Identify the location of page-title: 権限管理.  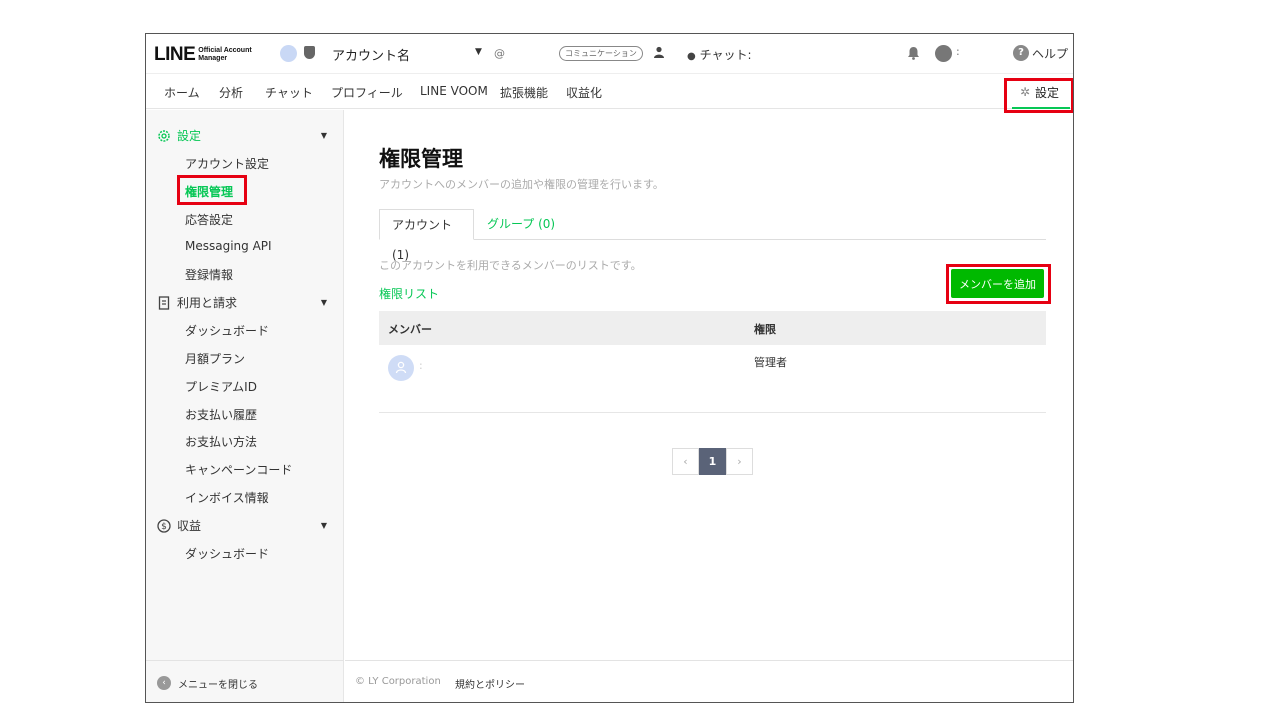
(421, 159).